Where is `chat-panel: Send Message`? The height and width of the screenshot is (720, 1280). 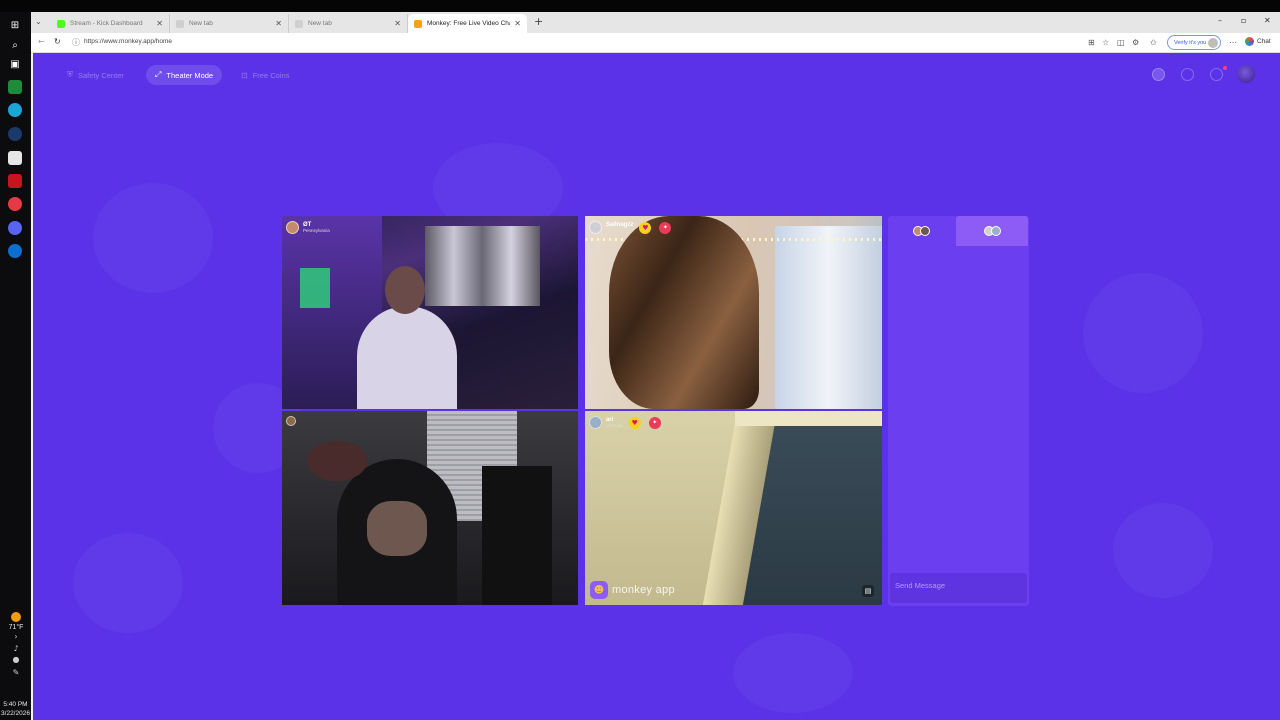 chat-panel: Send Message is located at coordinates (958, 411).